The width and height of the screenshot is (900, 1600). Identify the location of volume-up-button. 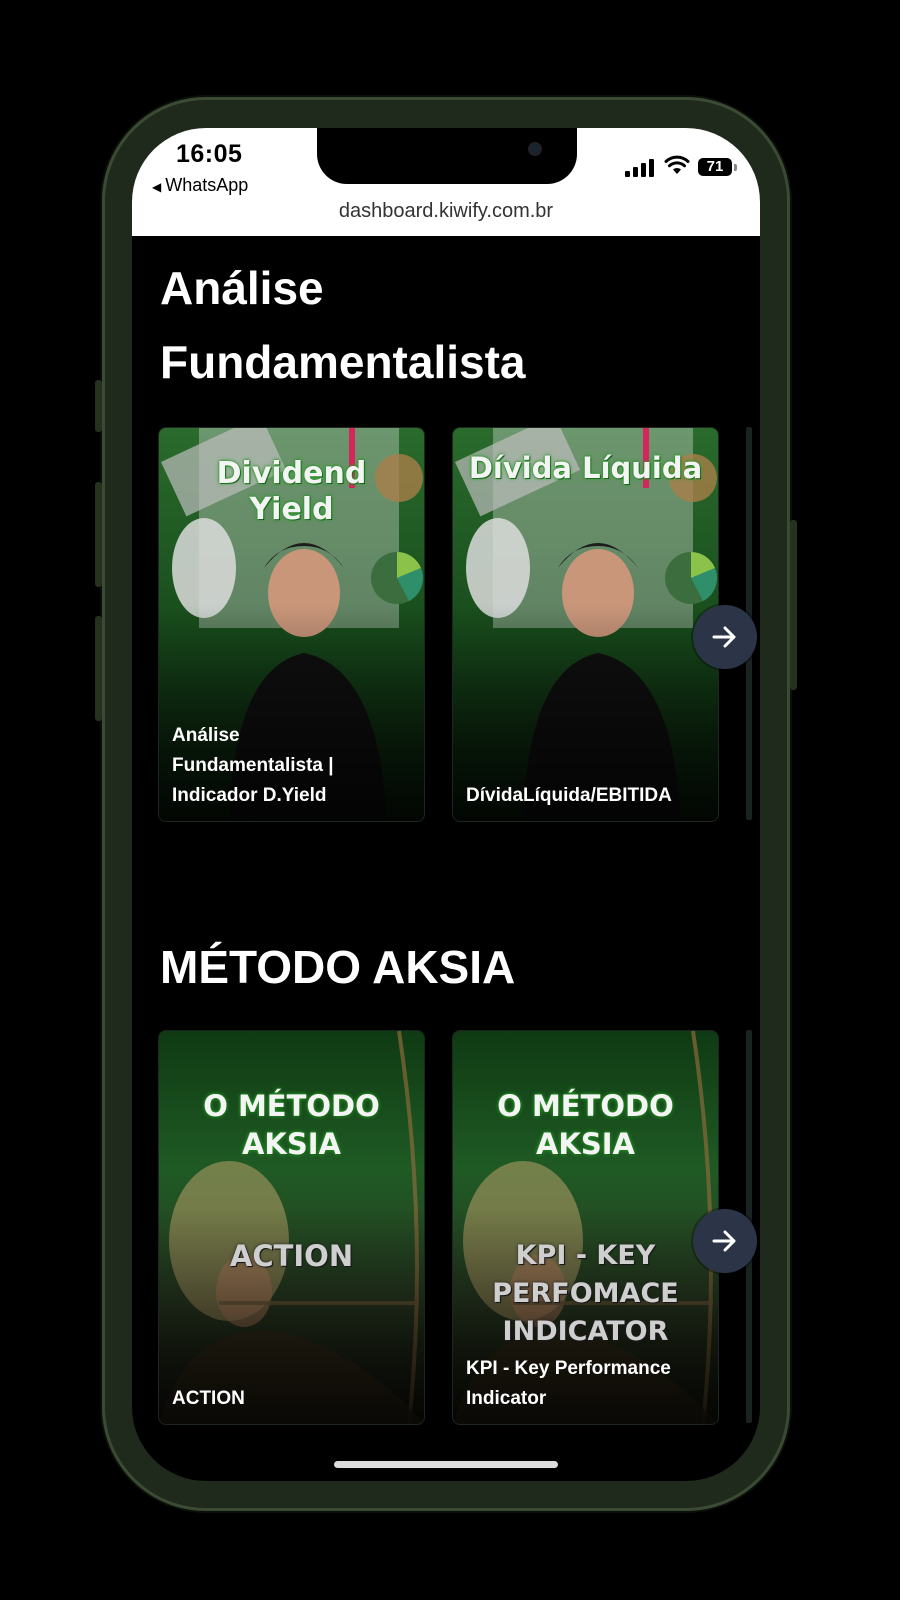
(98, 534).